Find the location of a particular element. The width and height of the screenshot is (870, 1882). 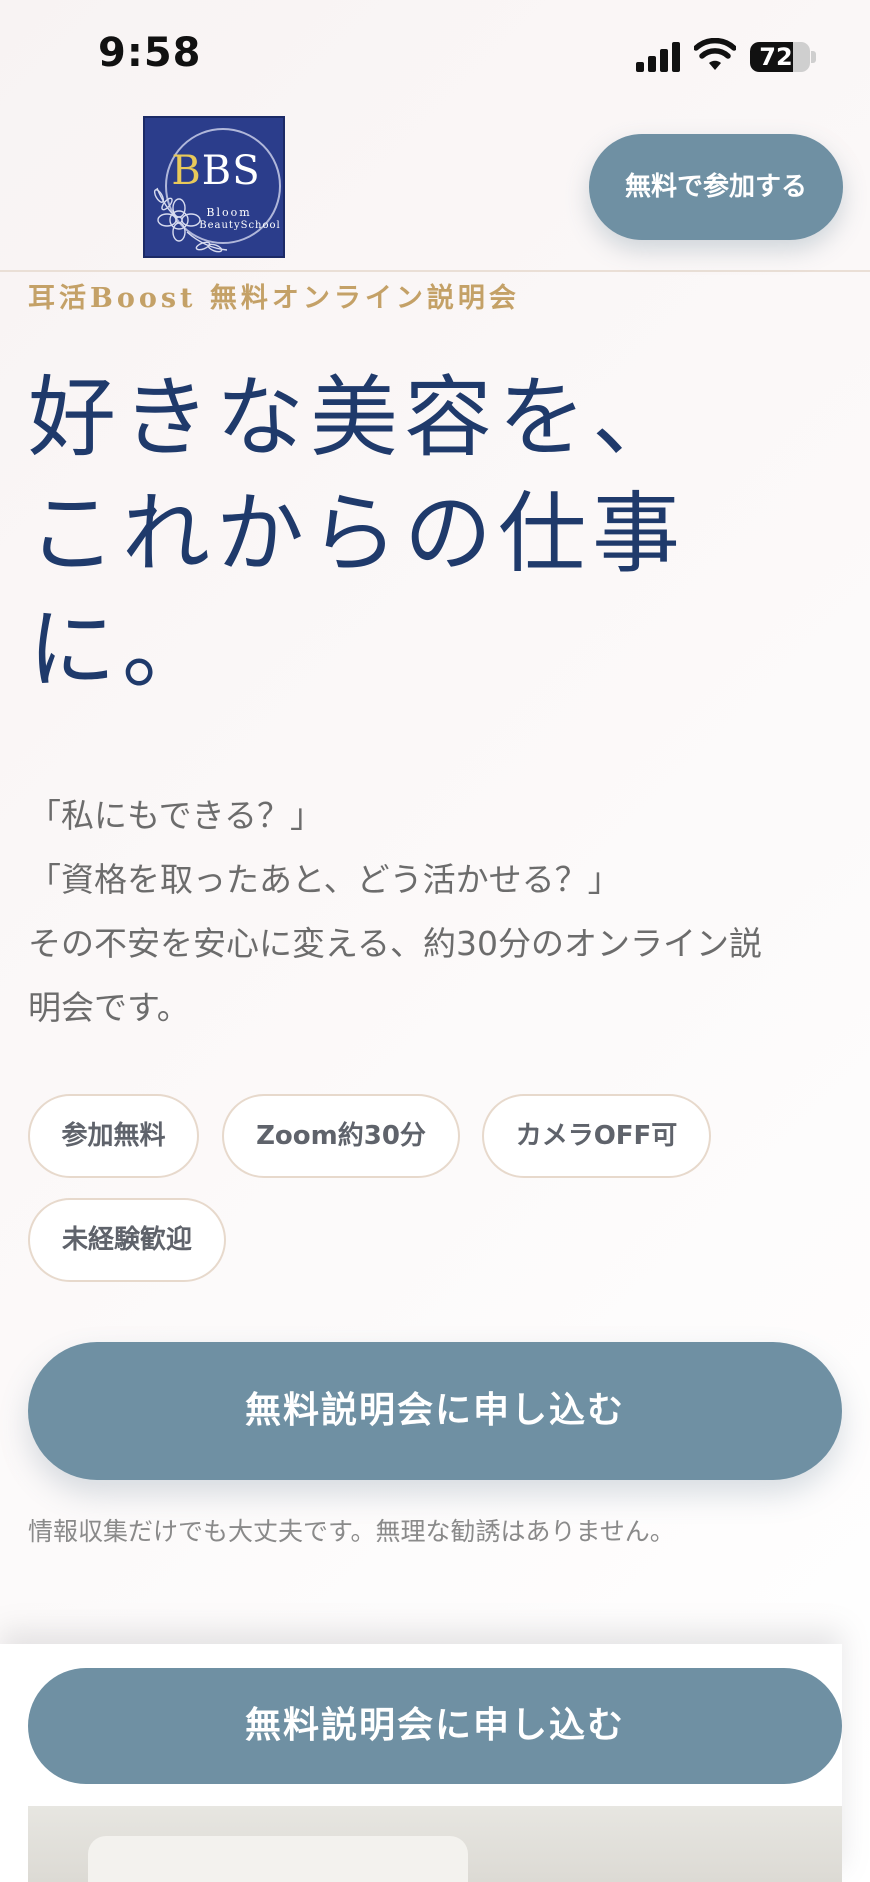

tag-zoom-30min: Zoom約30分 is located at coordinates (341, 1136).